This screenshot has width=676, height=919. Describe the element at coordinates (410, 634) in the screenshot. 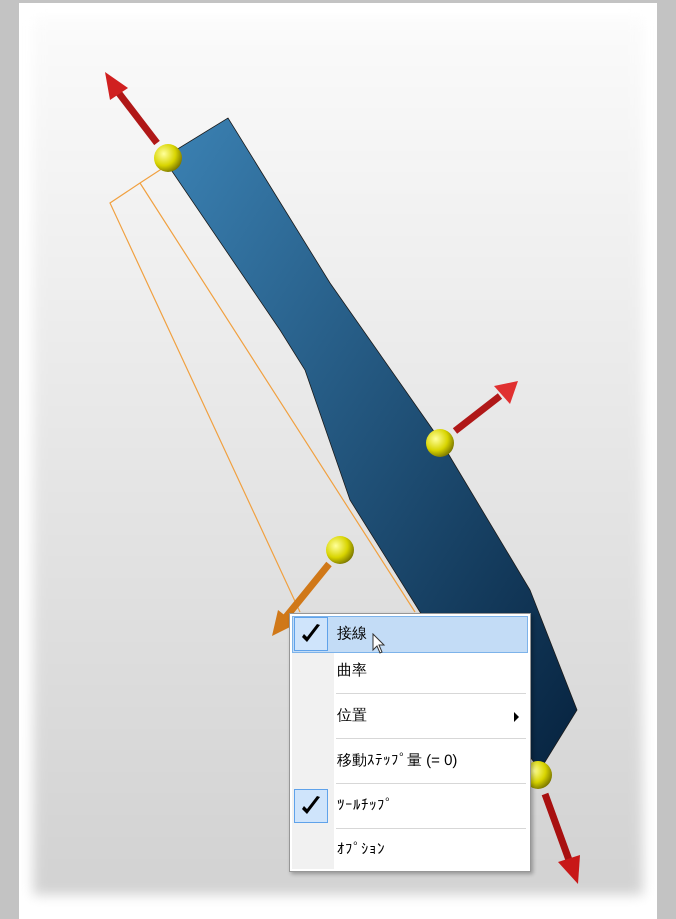

I see `menu-item: 接線` at that location.